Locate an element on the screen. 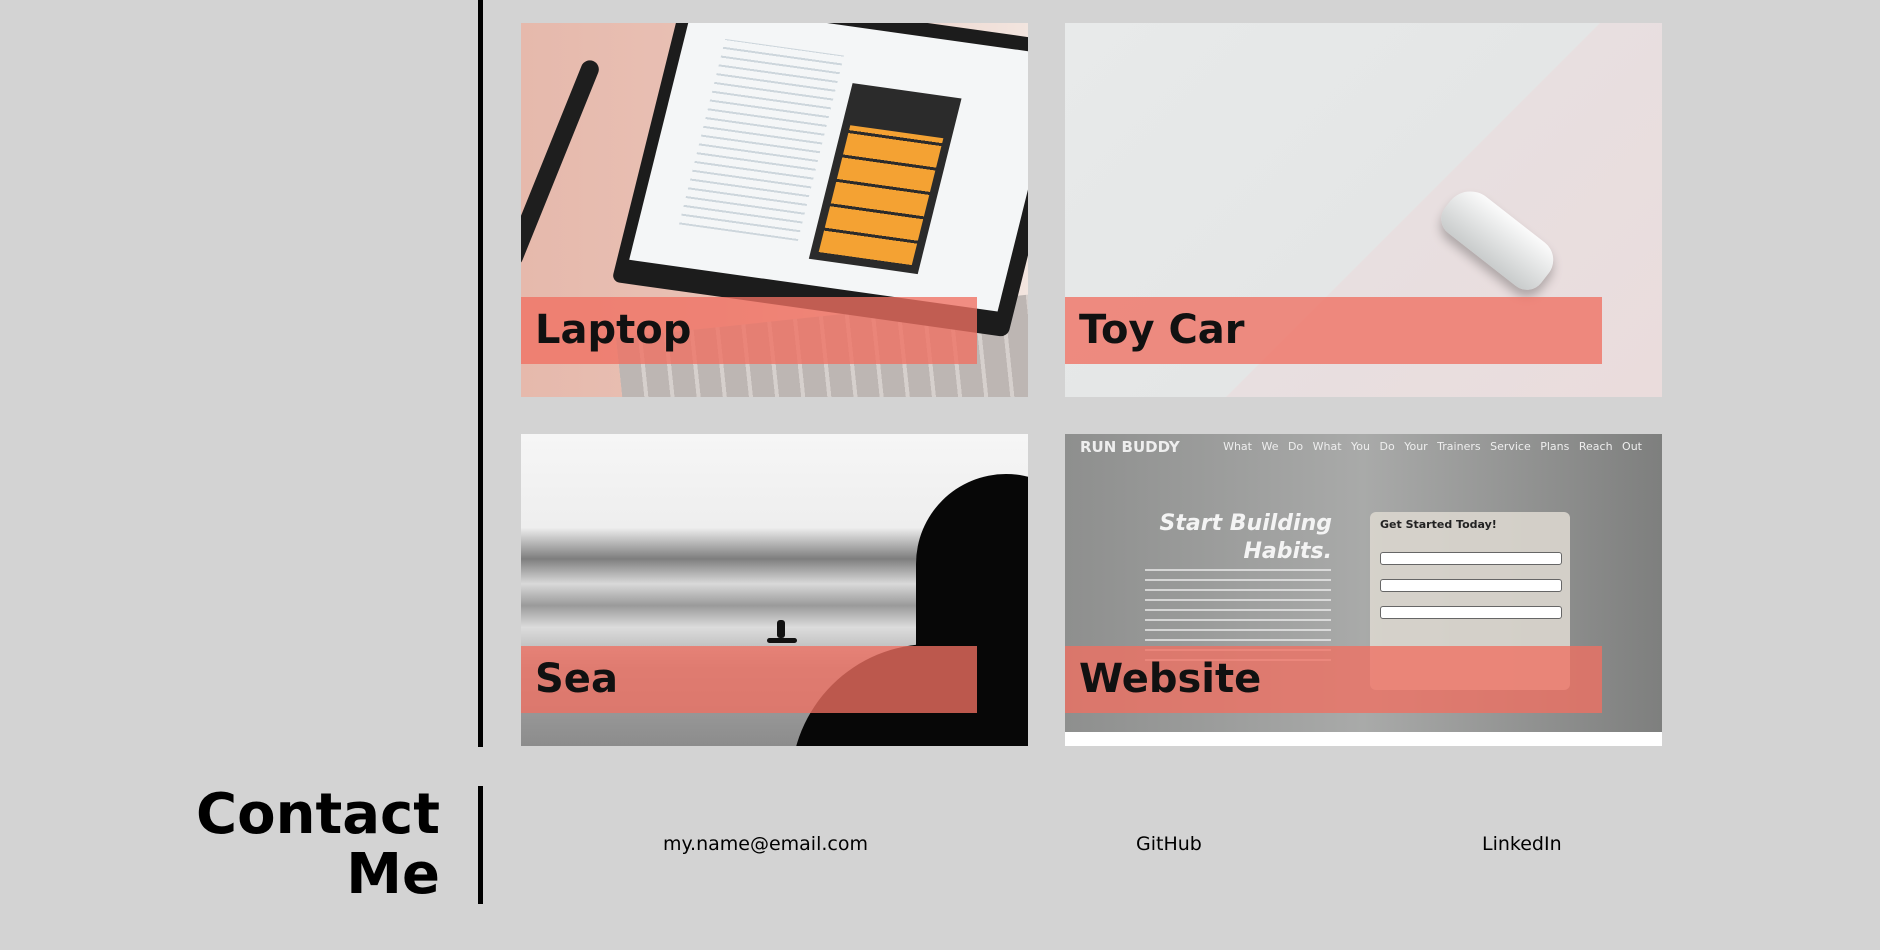 This screenshot has width=1880, height=950. linkedin-link: LinkedIn is located at coordinates (1522, 844).